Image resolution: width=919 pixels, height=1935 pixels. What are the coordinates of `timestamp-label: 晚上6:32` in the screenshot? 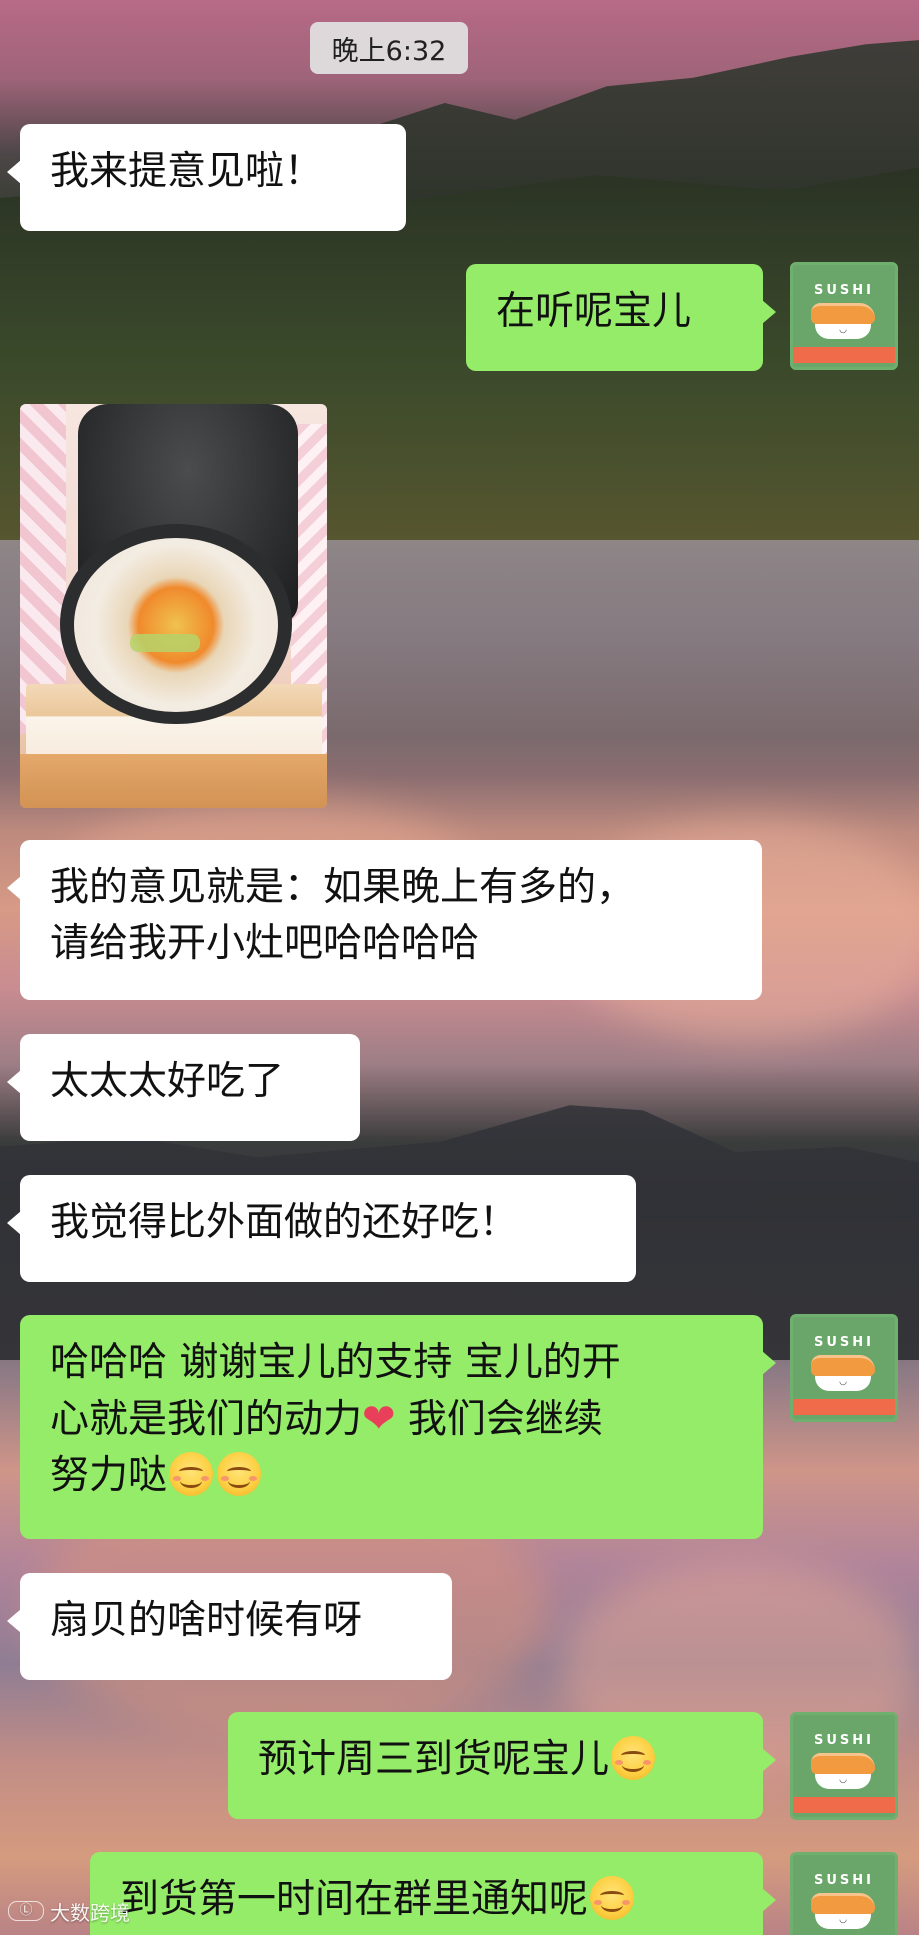 It's located at (389, 48).